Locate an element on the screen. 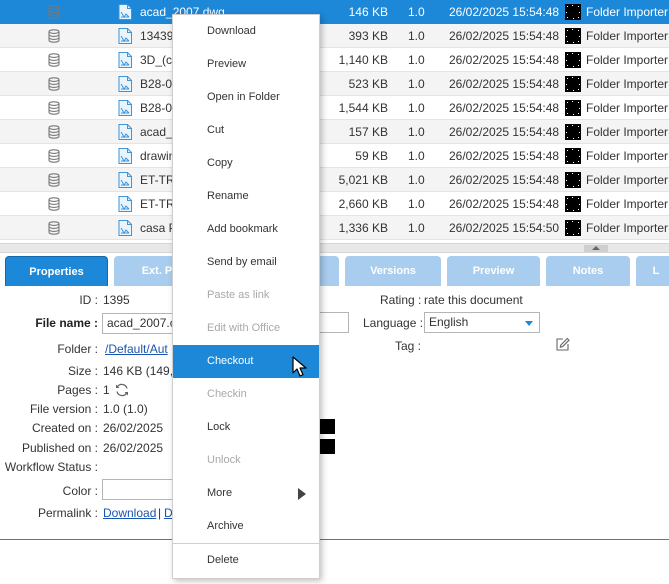 This screenshot has width=669, height=584. menu-item-archive: Archive is located at coordinates (246, 526).